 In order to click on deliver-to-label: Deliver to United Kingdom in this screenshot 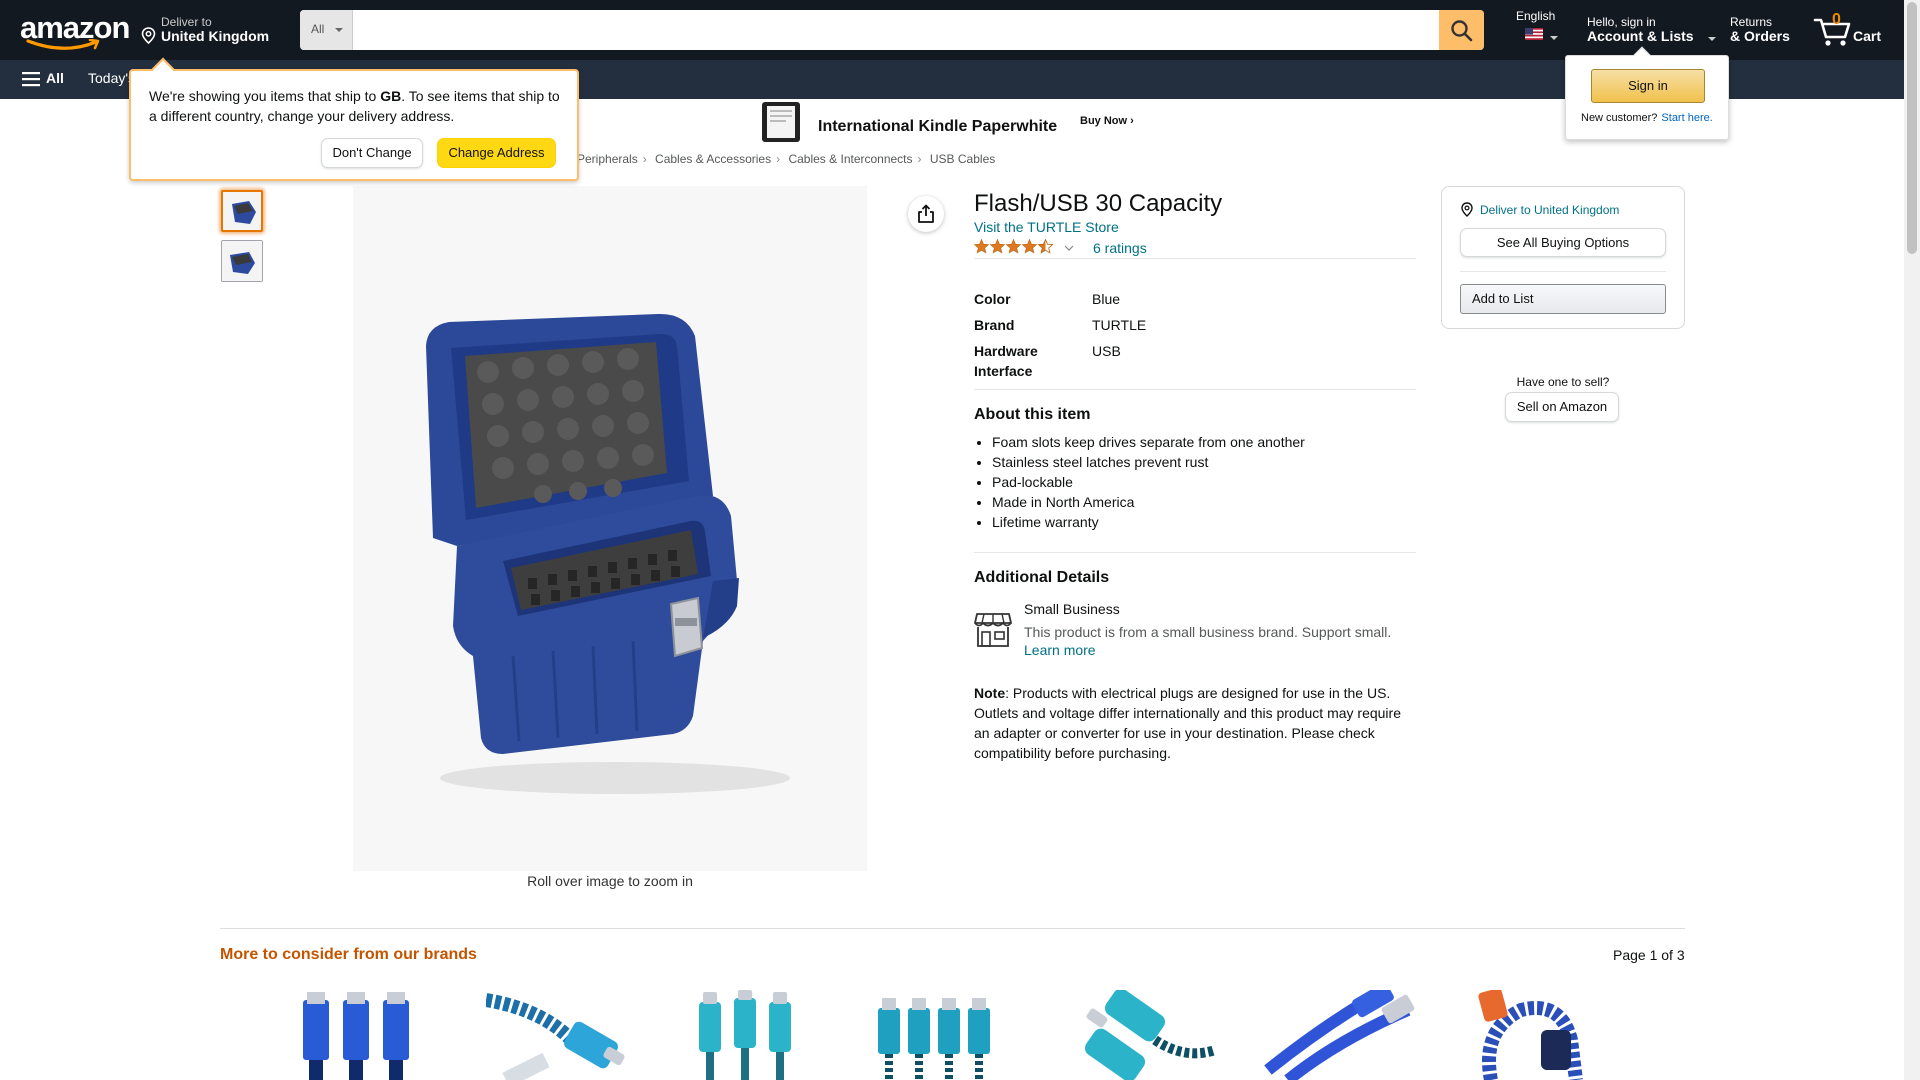, I will do `click(1550, 210)`.